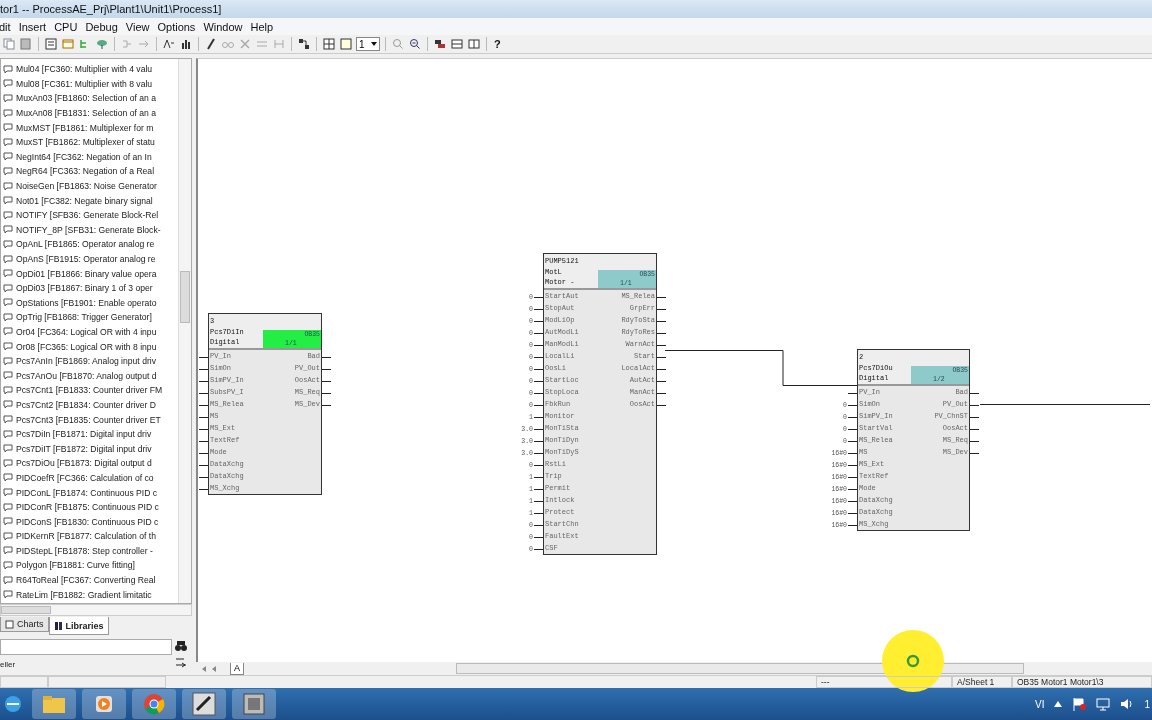 This screenshot has width=1152, height=720. I want to click on folder-icon, so click(54, 704).